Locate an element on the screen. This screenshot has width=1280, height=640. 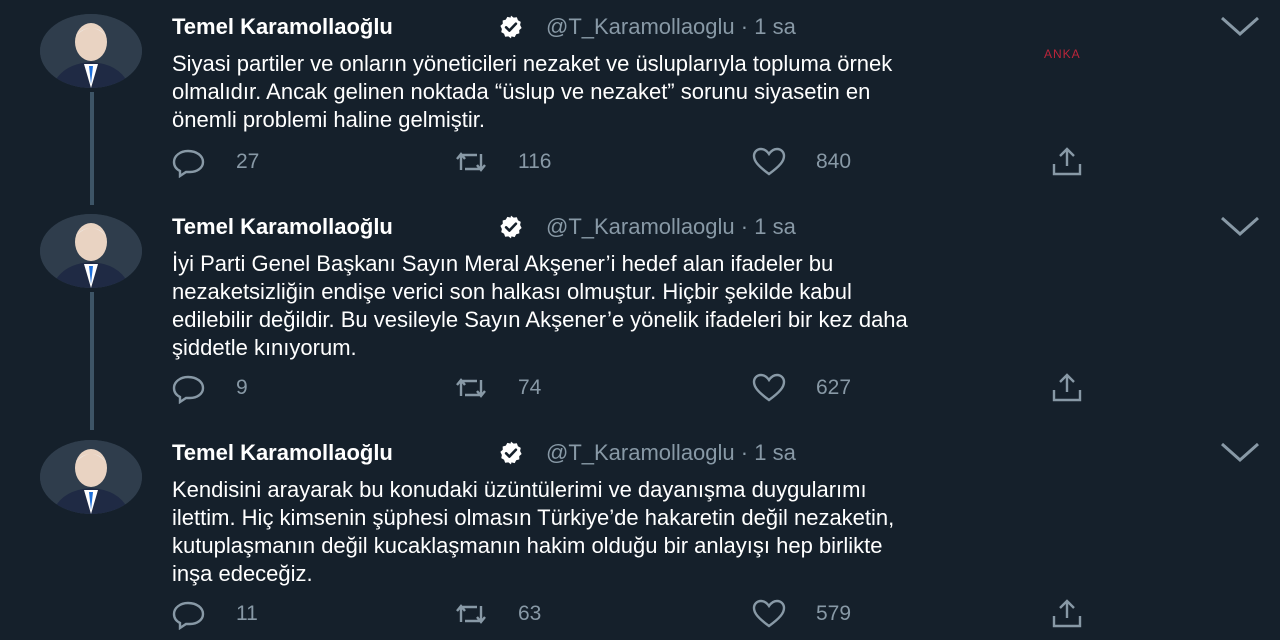
retweet-button: 63 is located at coordinates (497, 614).